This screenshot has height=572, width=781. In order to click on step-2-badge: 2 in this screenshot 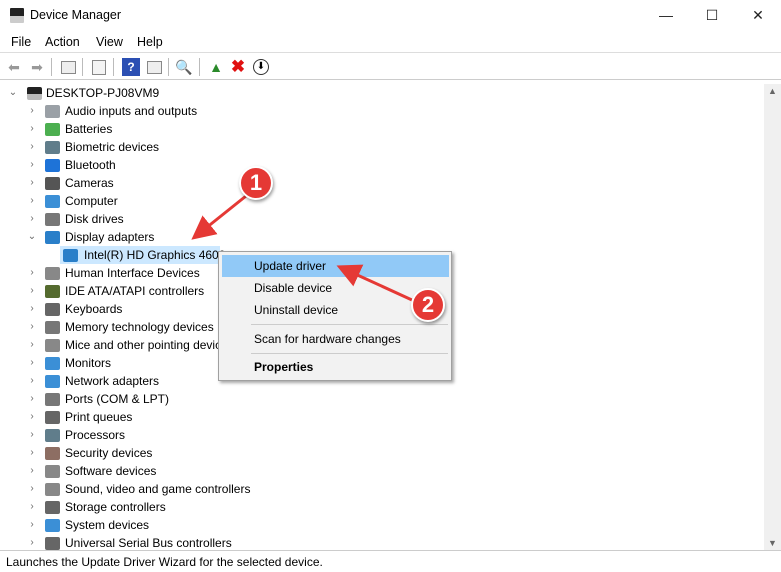, I will do `click(428, 305)`.